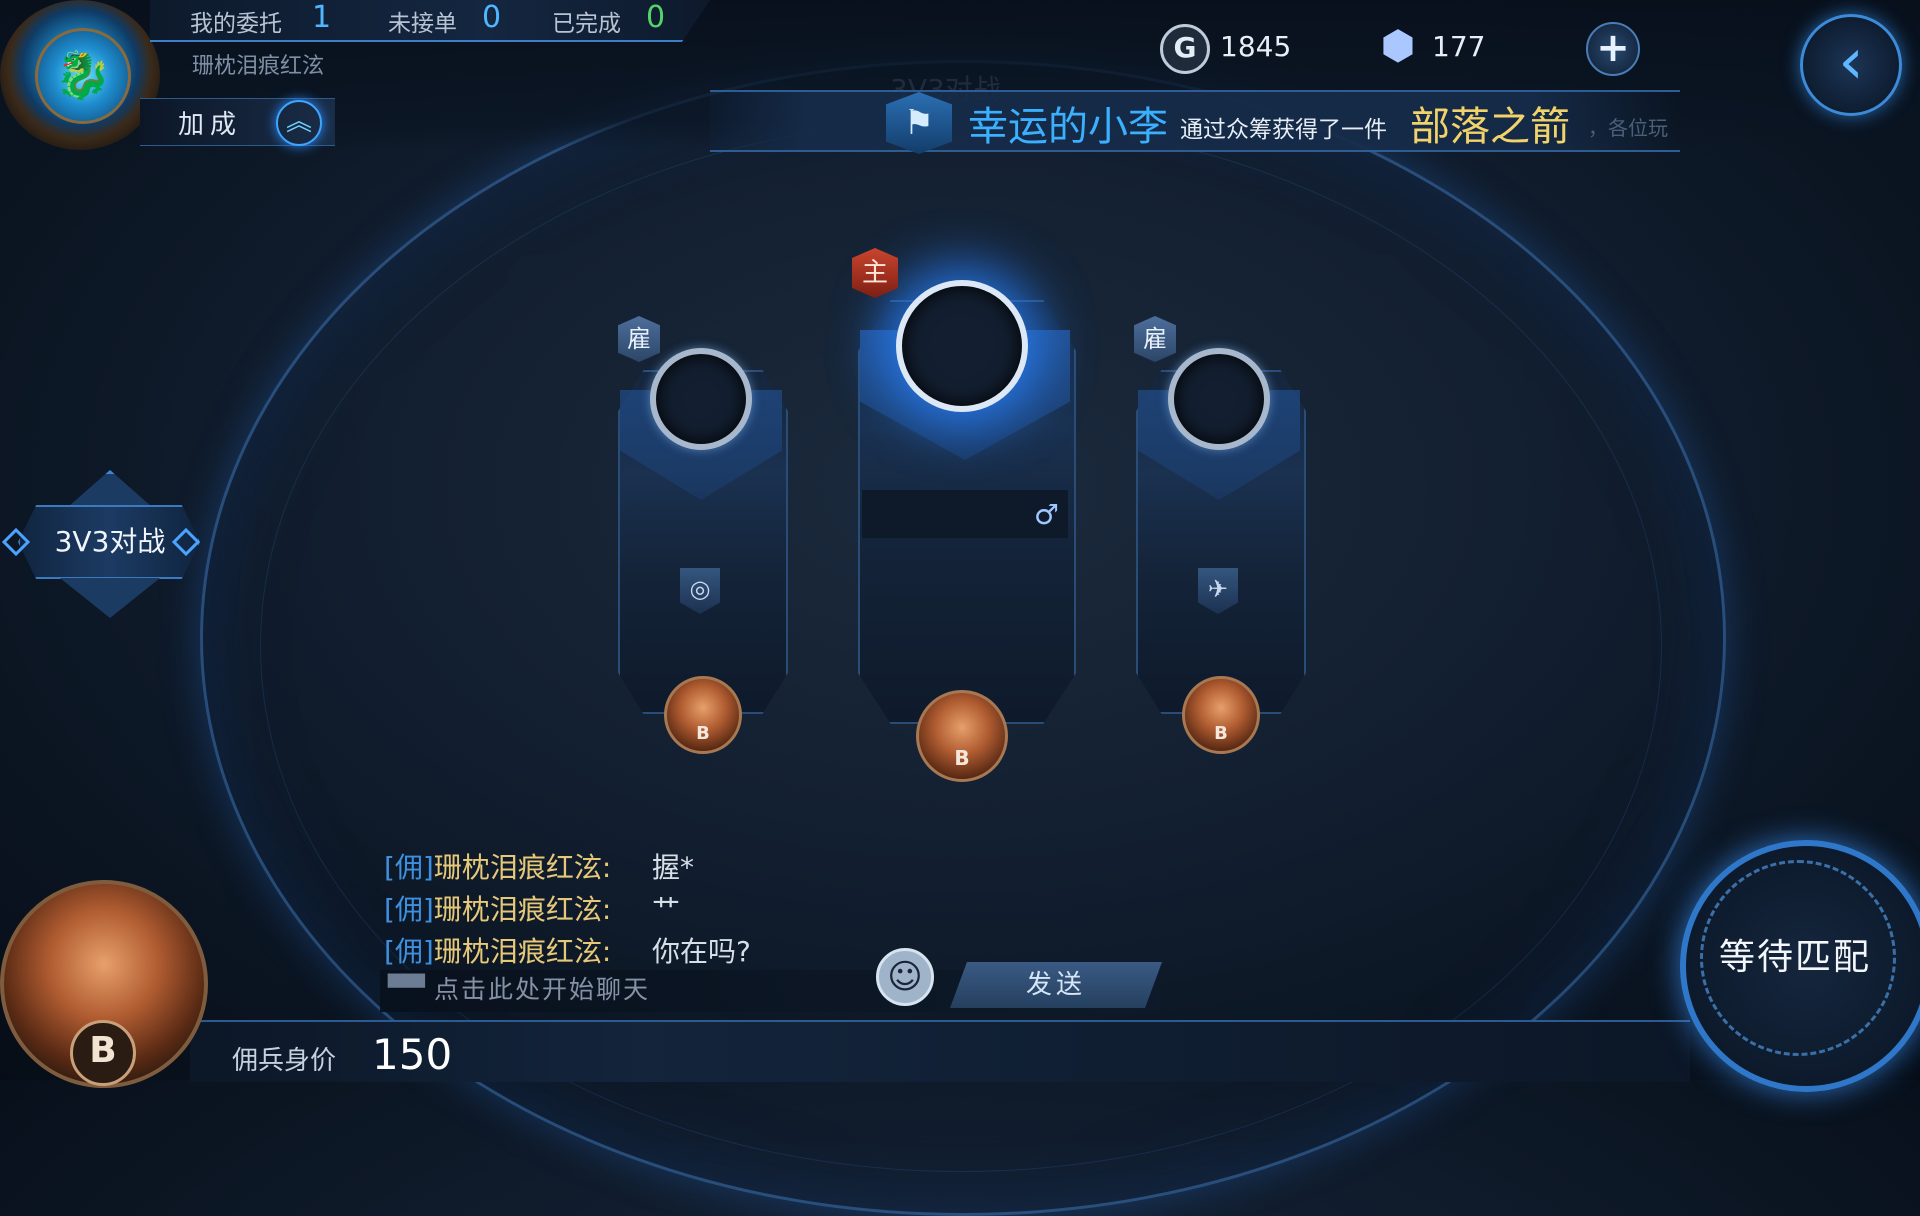  What do you see at coordinates (299, 123) in the screenshot?
I see `chevron-up-icon: ︽` at bounding box center [299, 123].